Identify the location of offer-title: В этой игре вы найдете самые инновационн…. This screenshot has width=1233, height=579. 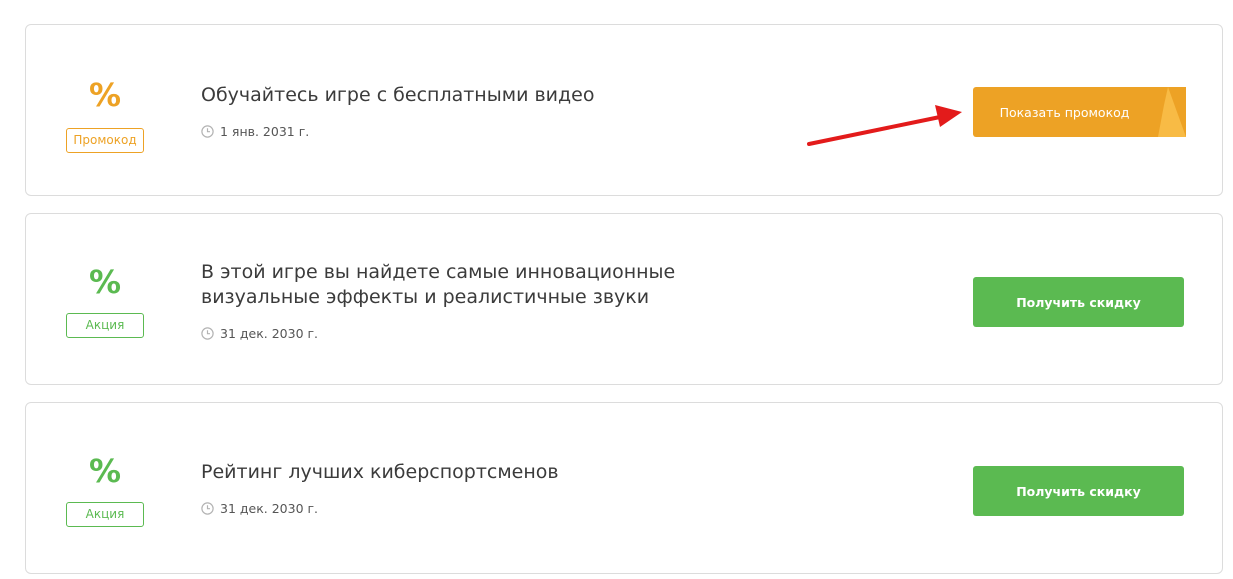
(438, 284).